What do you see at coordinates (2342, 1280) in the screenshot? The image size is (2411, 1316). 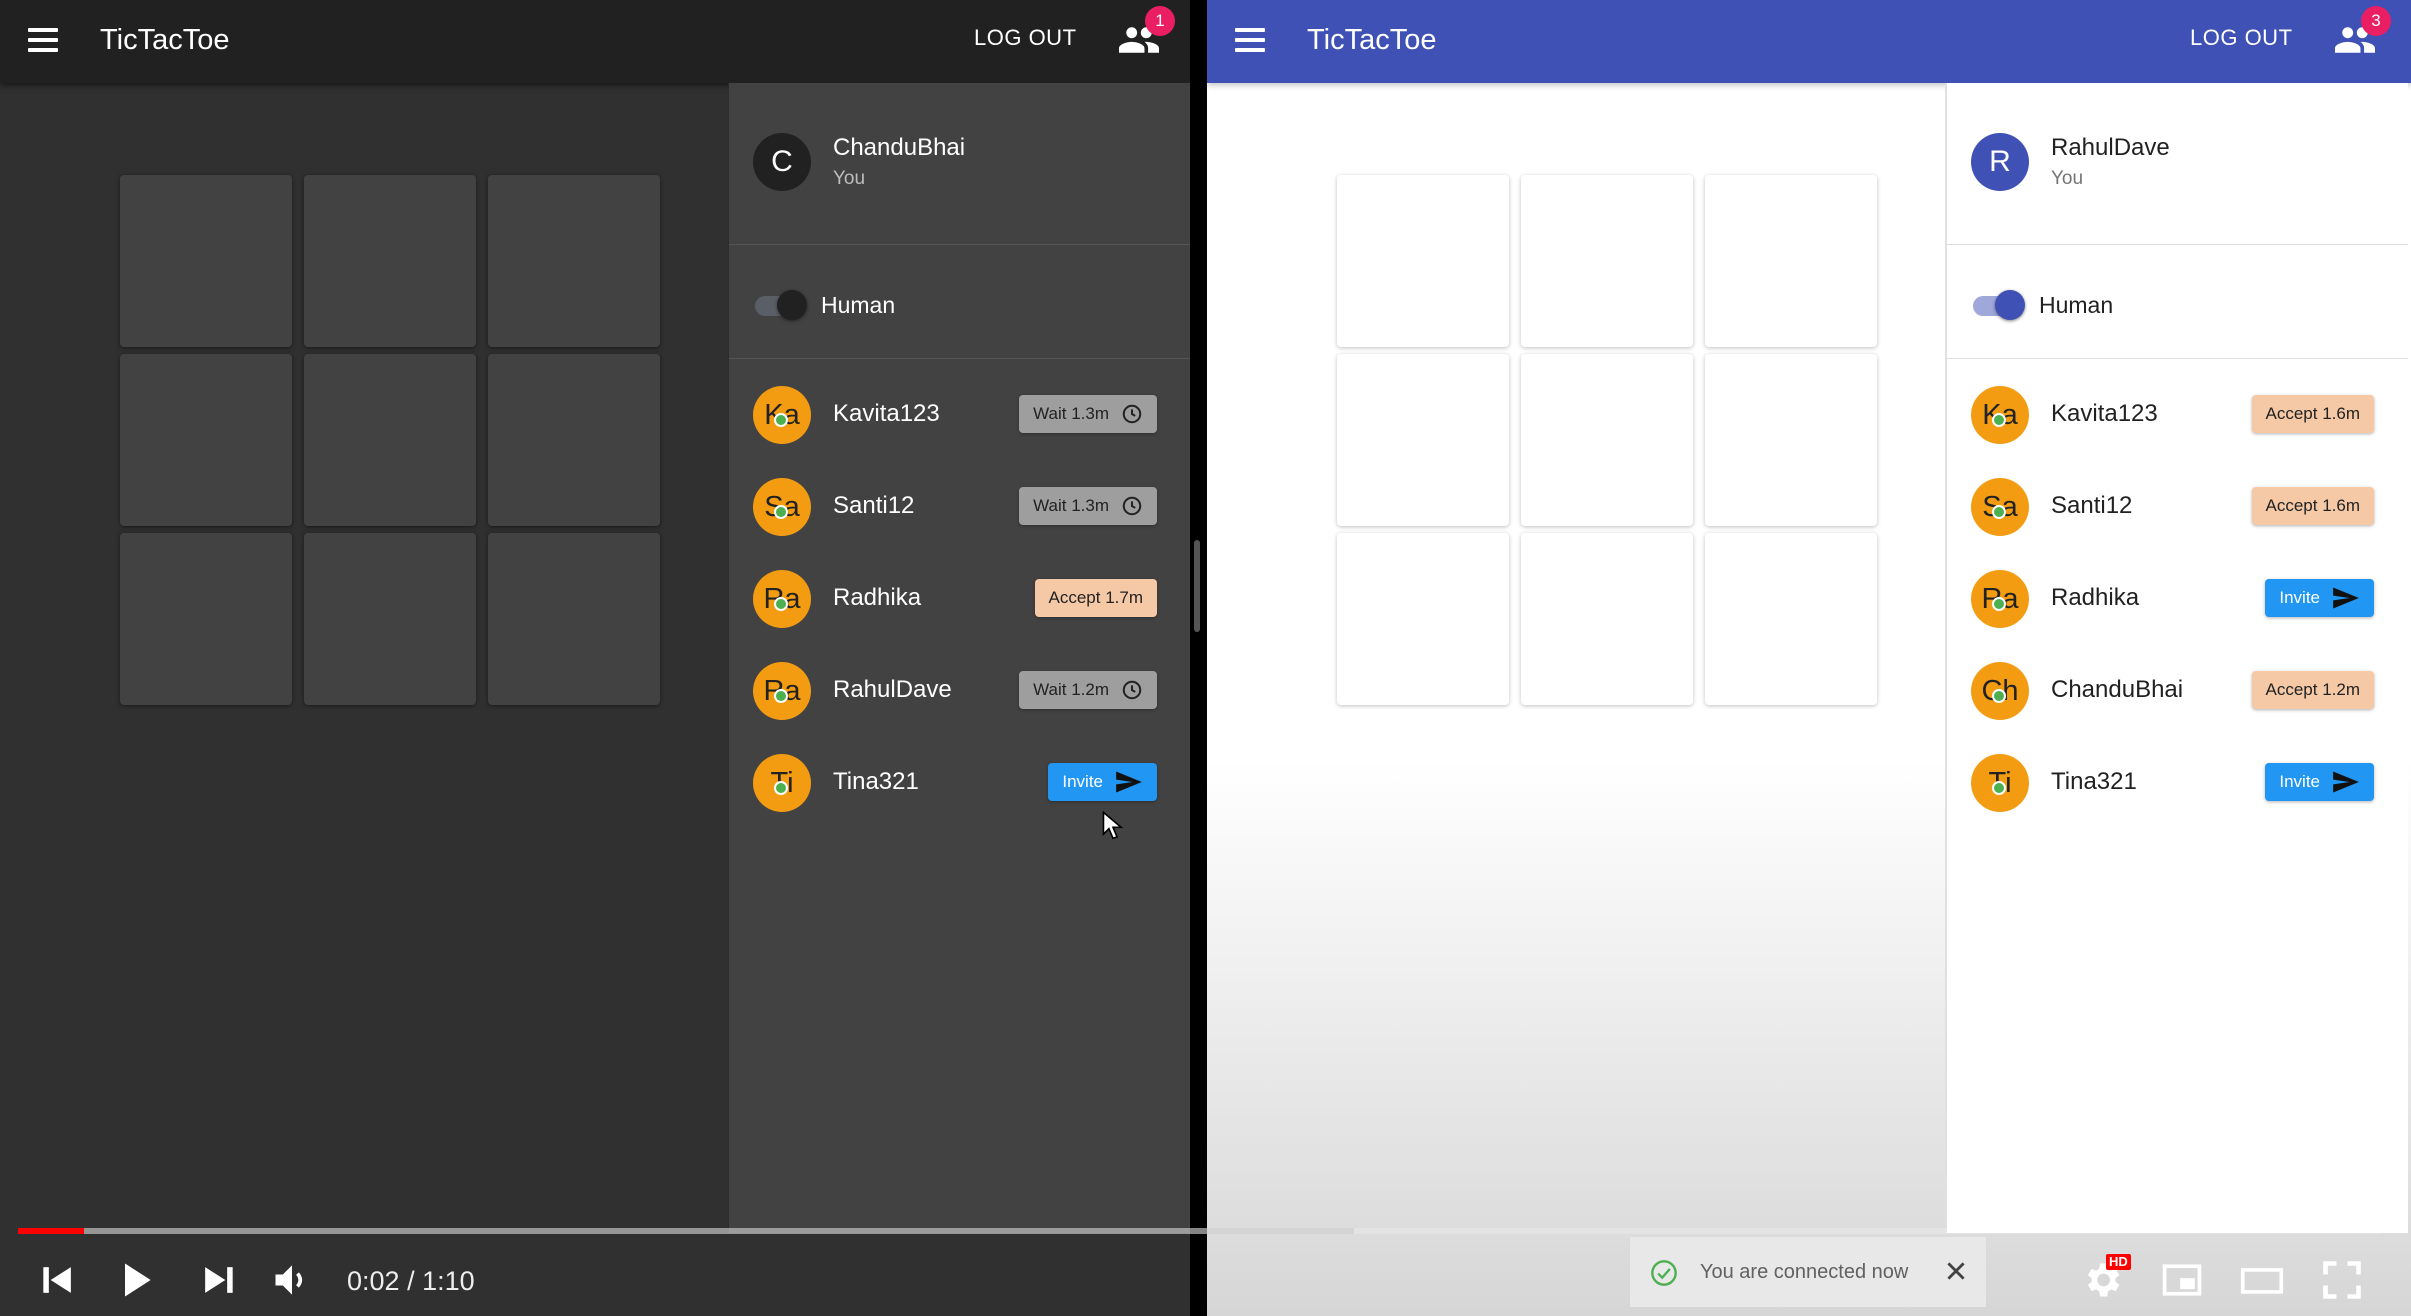 I see `fullscreen-icon` at bounding box center [2342, 1280].